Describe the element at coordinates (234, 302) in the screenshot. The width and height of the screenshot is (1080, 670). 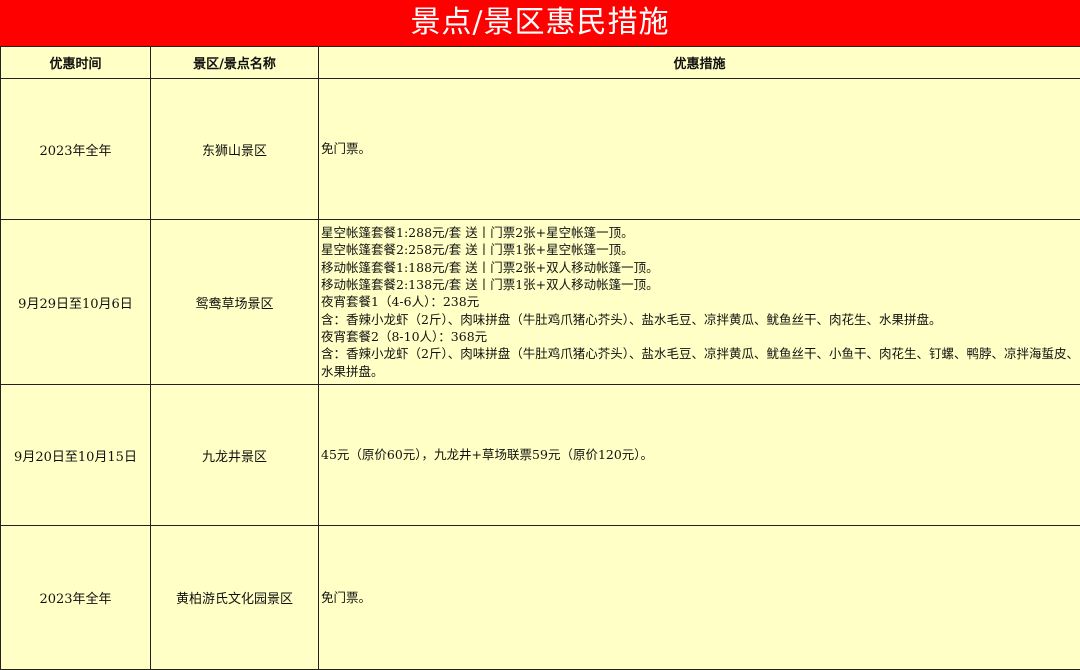
I see `cell-name: 鸳鸯草场景区` at that location.